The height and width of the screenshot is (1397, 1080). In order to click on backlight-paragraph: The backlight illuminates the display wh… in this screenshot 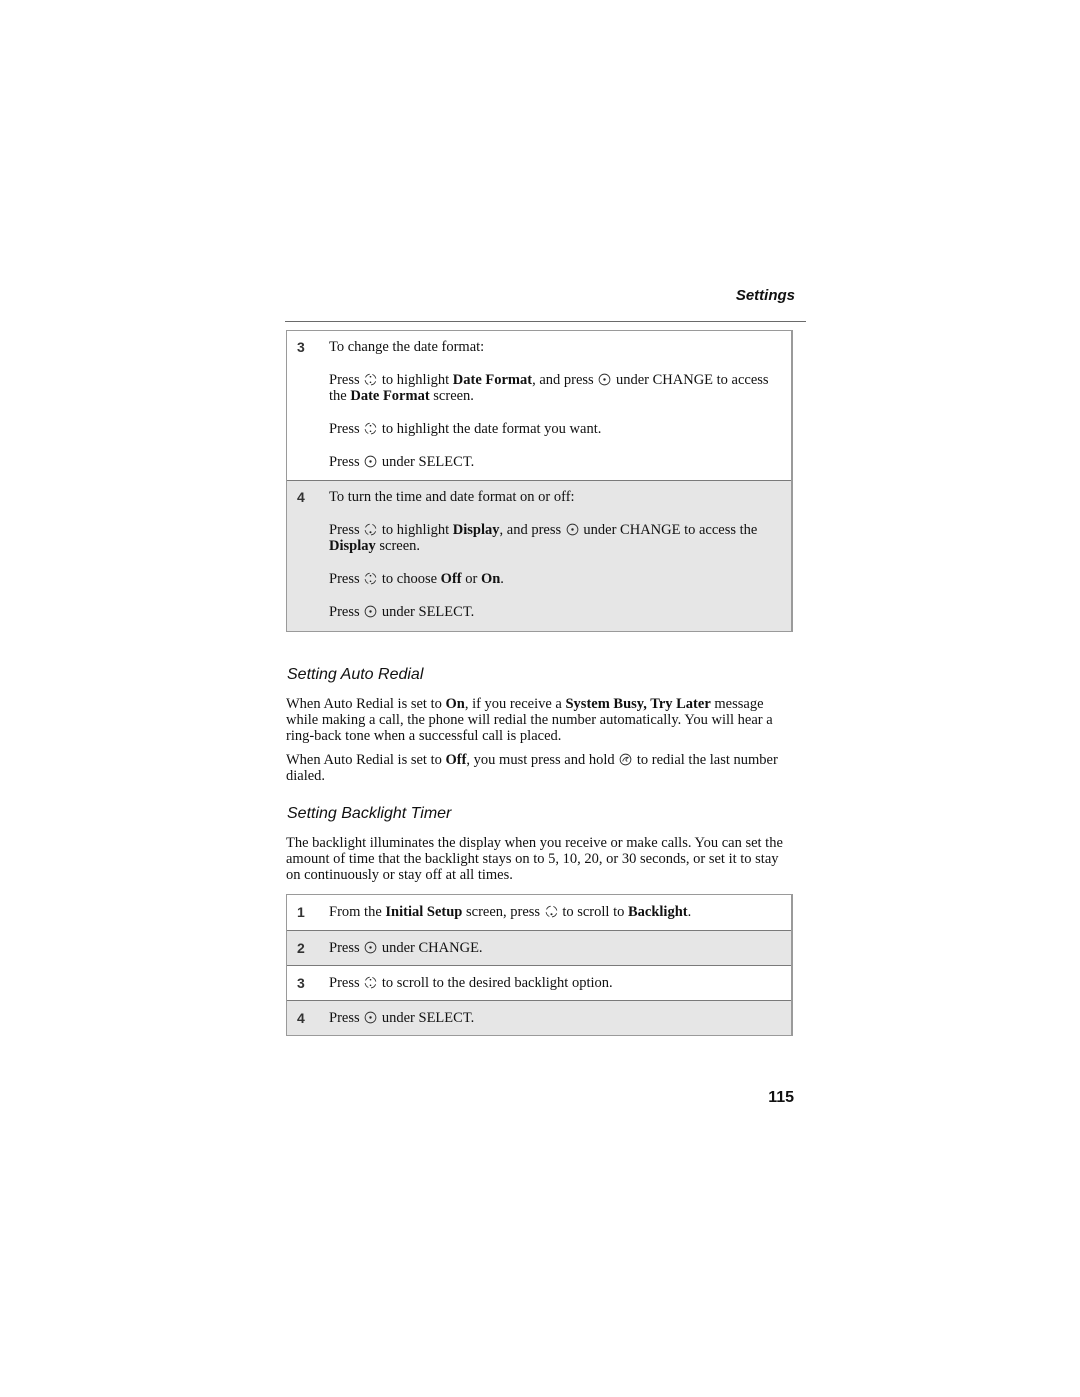, I will do `click(534, 859)`.